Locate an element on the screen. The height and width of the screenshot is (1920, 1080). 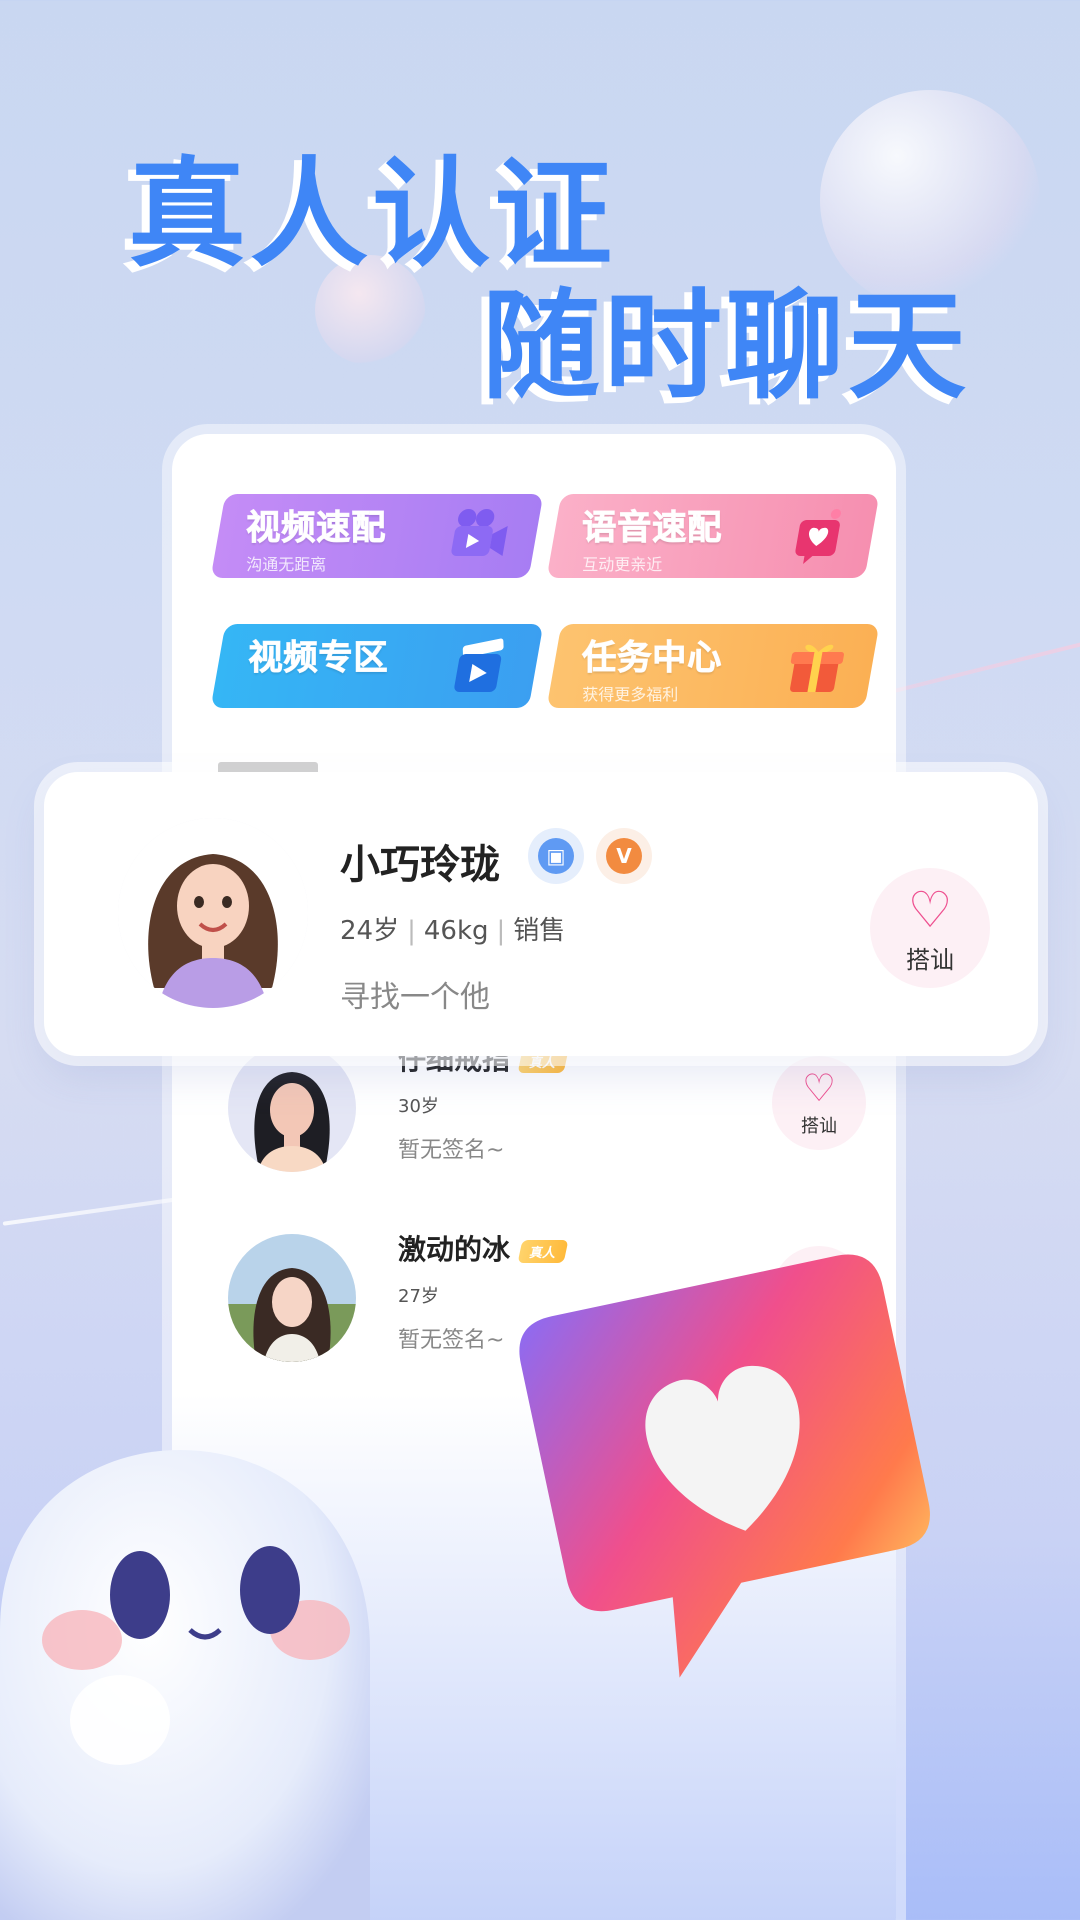
list-item: 仔细戒指 真人 30岁 暂无签名~ ♡ 搭讪 is located at coordinates (534, 1109).